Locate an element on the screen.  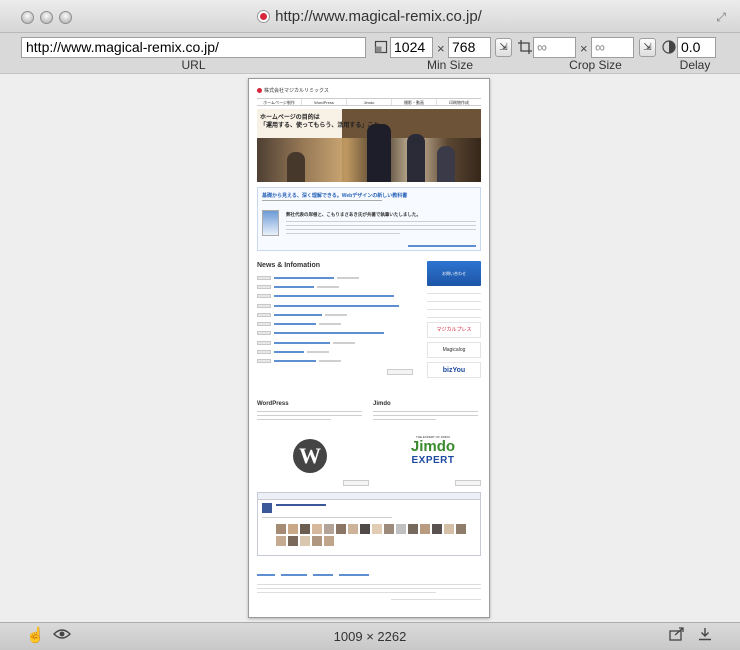
status-bar: ☝ 1009 × 2262 is located at coordinates (370, 636).